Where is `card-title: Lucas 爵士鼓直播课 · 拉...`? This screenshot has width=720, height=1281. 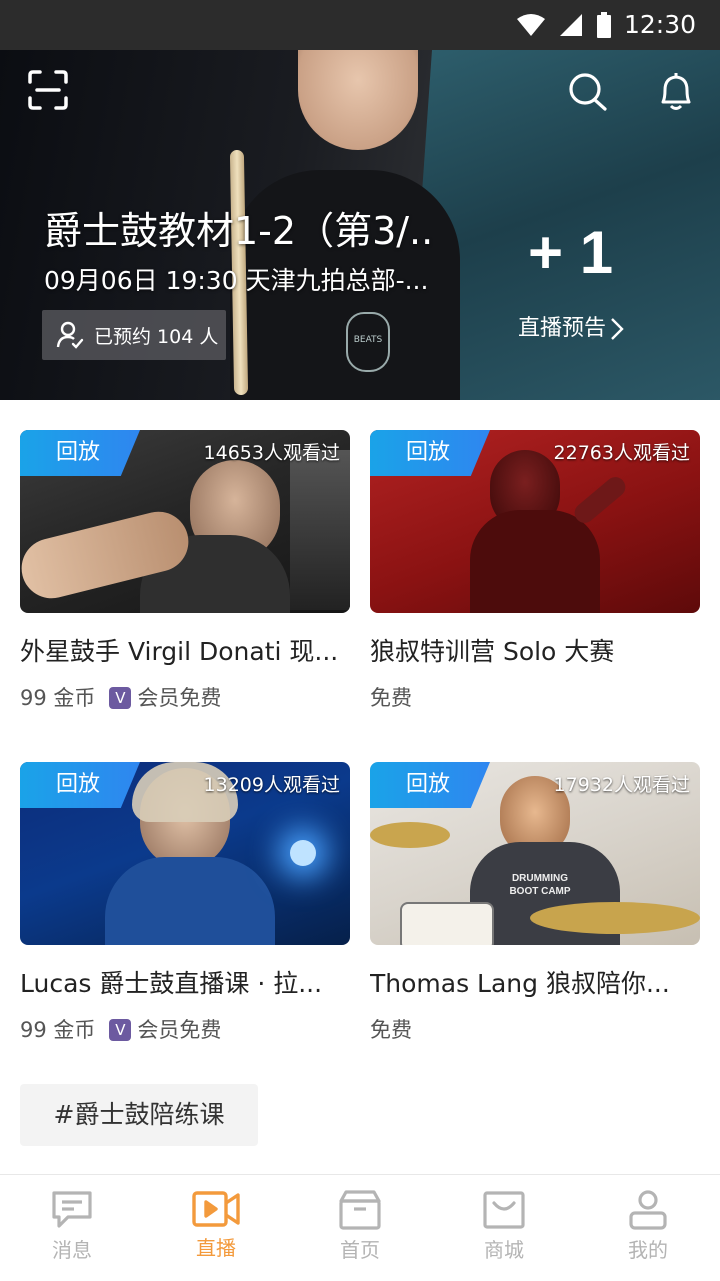 card-title: Lucas 爵士鼓直播课 · 拉... is located at coordinates (171, 983).